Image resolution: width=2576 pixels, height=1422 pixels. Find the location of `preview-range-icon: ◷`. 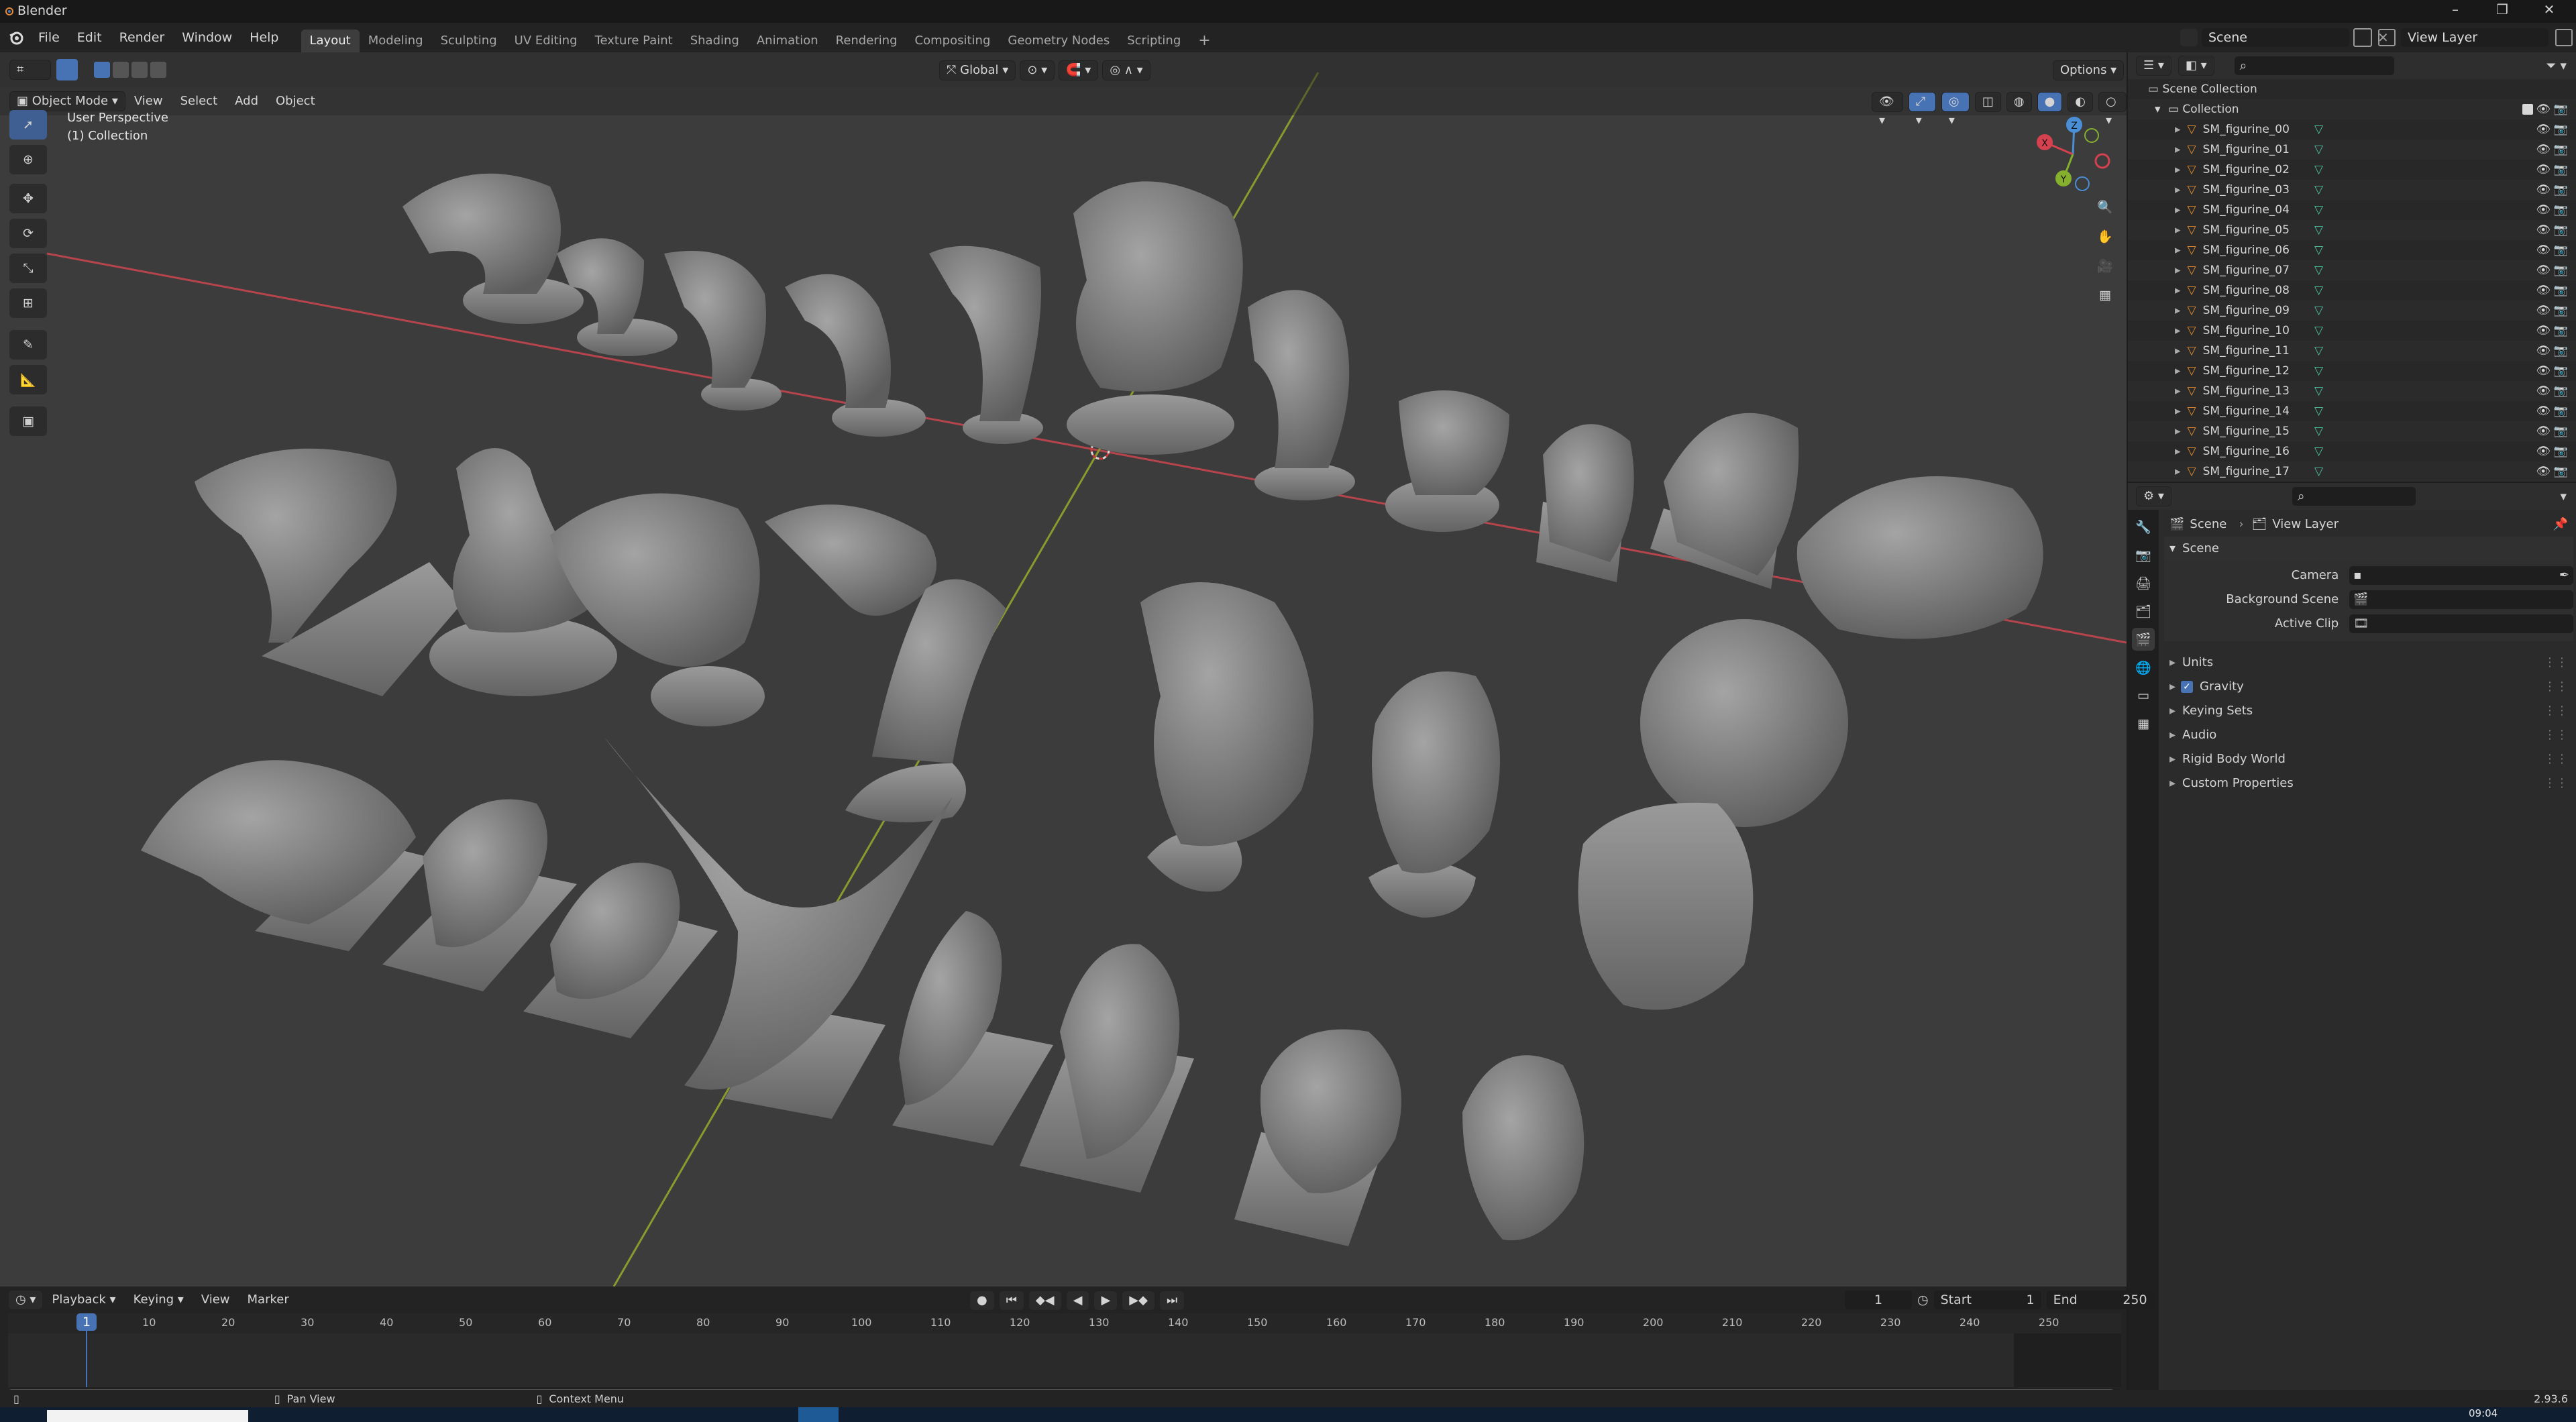

preview-range-icon: ◷ is located at coordinates (1923, 1300).